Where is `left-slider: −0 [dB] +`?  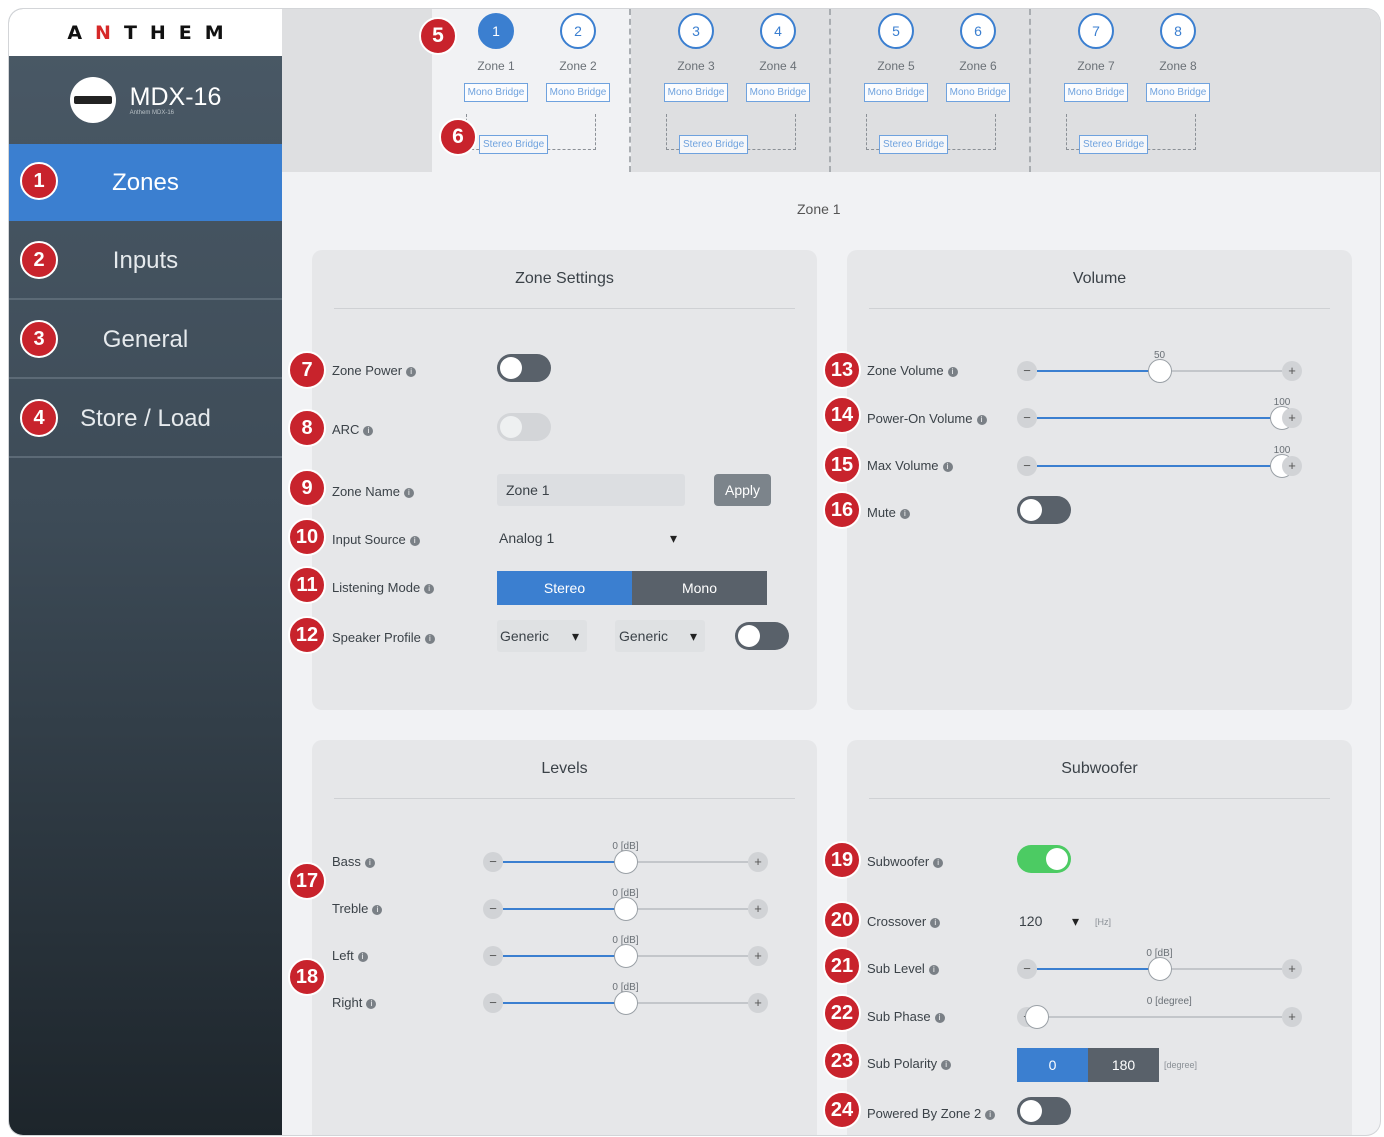 left-slider: −0 [dB] + is located at coordinates (625, 952).